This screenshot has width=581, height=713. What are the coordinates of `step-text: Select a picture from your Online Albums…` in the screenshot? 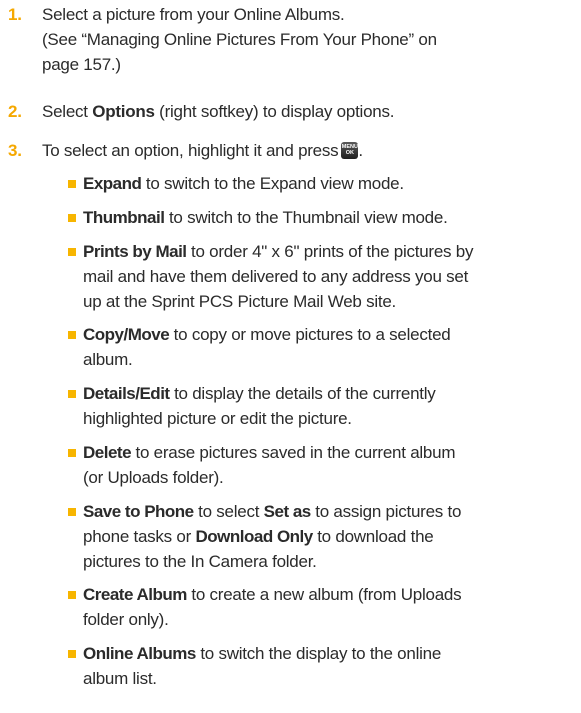 It's located at (307, 39).